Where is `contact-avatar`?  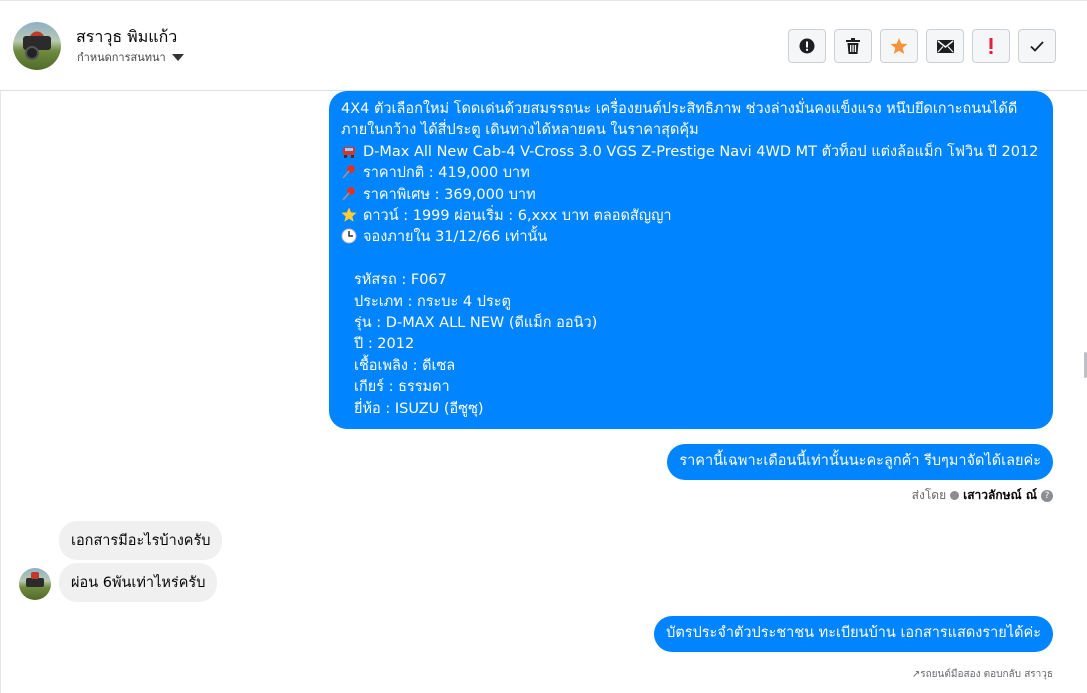
contact-avatar is located at coordinates (37, 46).